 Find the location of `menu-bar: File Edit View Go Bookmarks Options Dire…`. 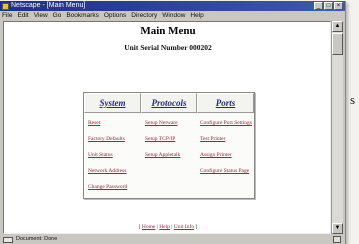

menu-bar: File Edit View Go Bookmarks Options Dire… is located at coordinates (172, 15).